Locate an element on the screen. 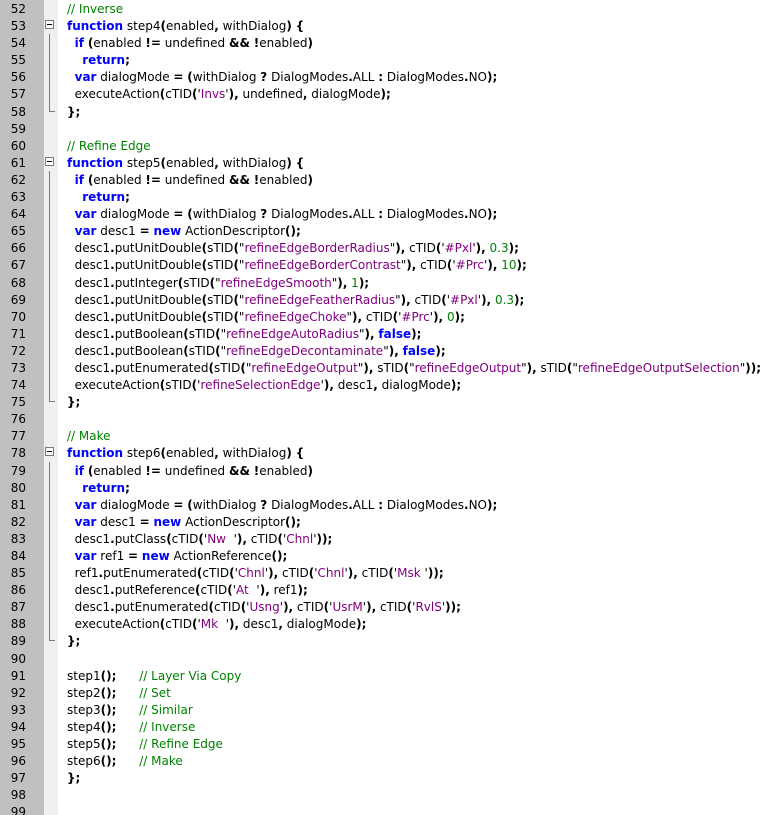  code-line: 77 // Make is located at coordinates (383, 435).